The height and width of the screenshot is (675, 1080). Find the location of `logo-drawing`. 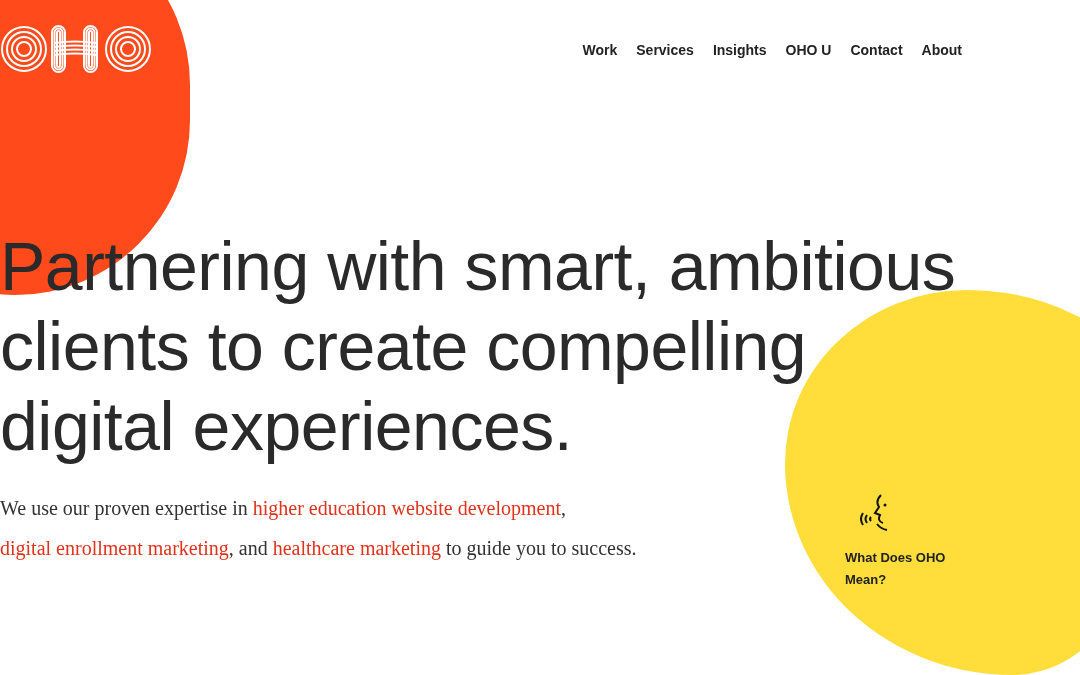

logo-drawing is located at coordinates (76, 50).